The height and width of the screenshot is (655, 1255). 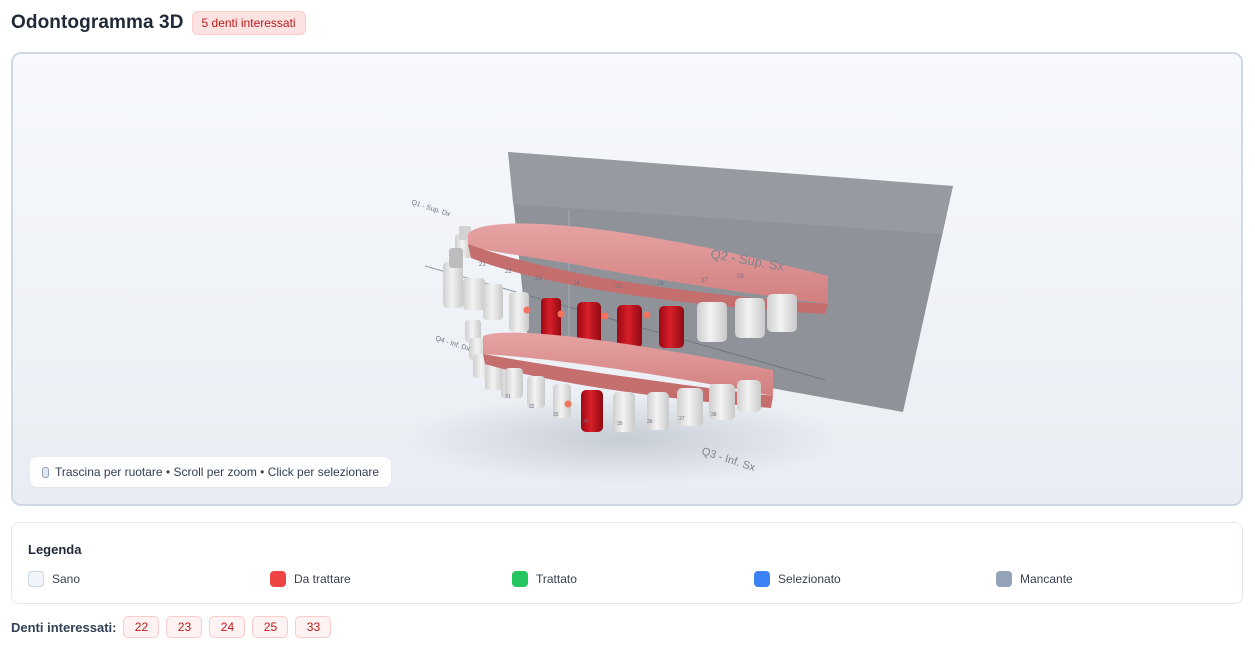 What do you see at coordinates (227, 627) in the screenshot?
I see `tooth-chip-24: 24` at bounding box center [227, 627].